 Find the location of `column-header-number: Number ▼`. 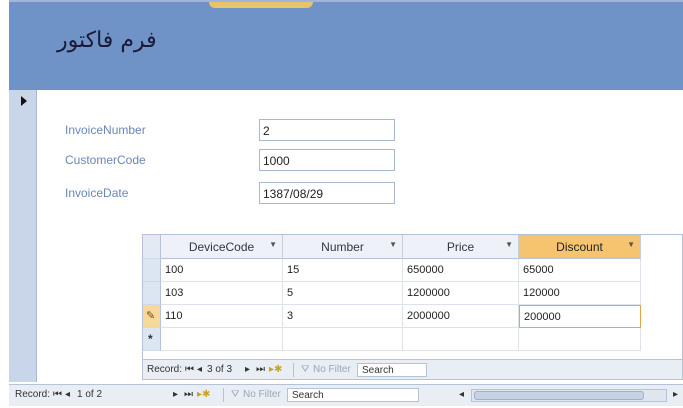

column-header-number: Number ▼ is located at coordinates (343, 247).